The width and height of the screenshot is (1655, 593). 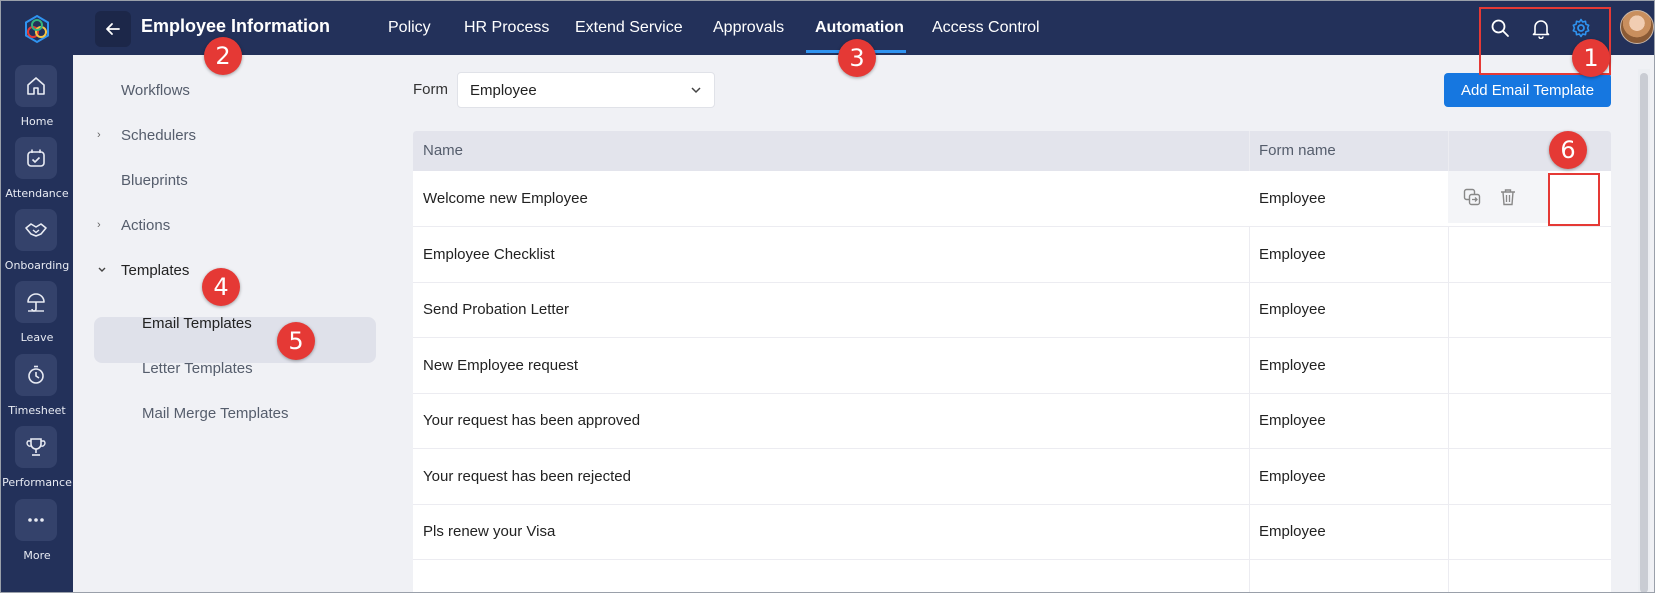 What do you see at coordinates (36, 447) in the screenshot?
I see `trophy-icon` at bounding box center [36, 447].